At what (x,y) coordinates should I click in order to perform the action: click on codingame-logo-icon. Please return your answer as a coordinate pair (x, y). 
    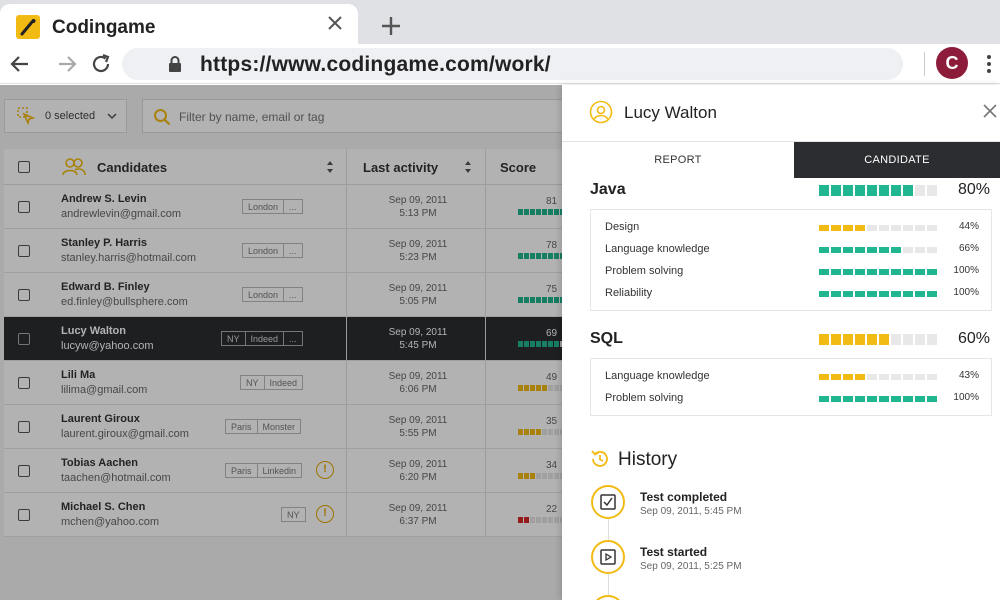
    Looking at the image, I should click on (28, 27).